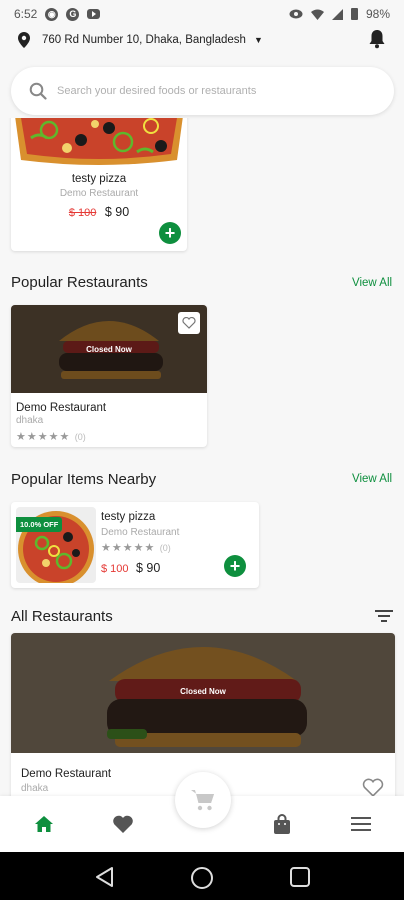 This screenshot has width=404, height=900. I want to click on home-icon, so click(44, 824).